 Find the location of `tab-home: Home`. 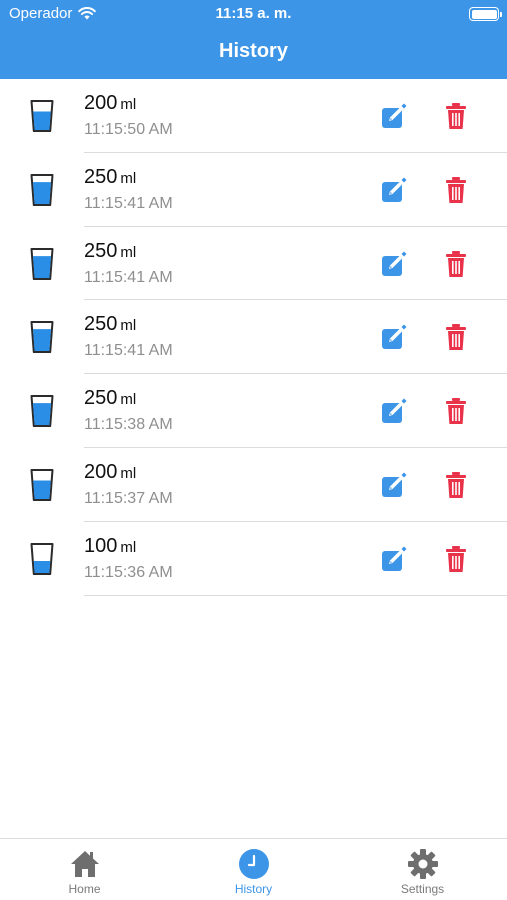

tab-home: Home is located at coordinates (84, 869).